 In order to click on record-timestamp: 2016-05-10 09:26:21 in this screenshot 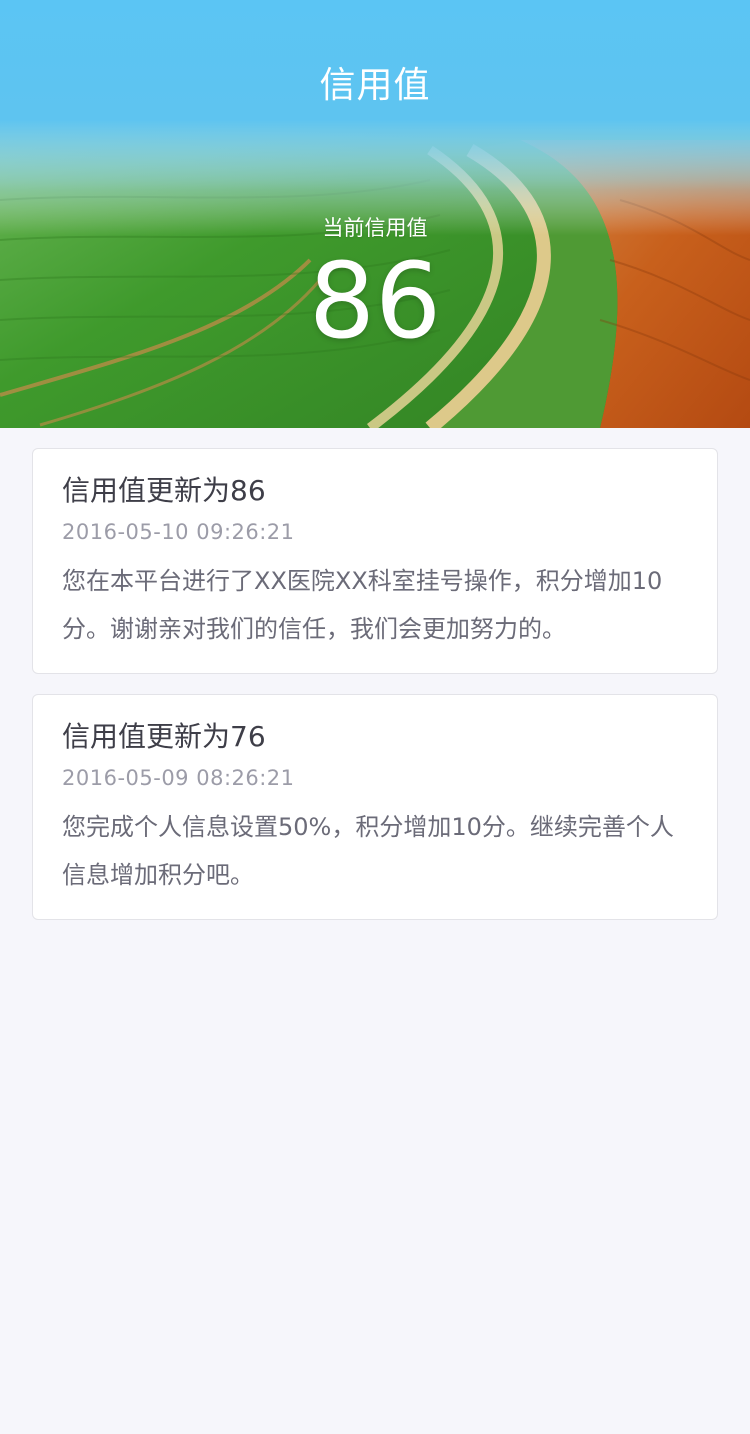, I will do `click(178, 532)`.